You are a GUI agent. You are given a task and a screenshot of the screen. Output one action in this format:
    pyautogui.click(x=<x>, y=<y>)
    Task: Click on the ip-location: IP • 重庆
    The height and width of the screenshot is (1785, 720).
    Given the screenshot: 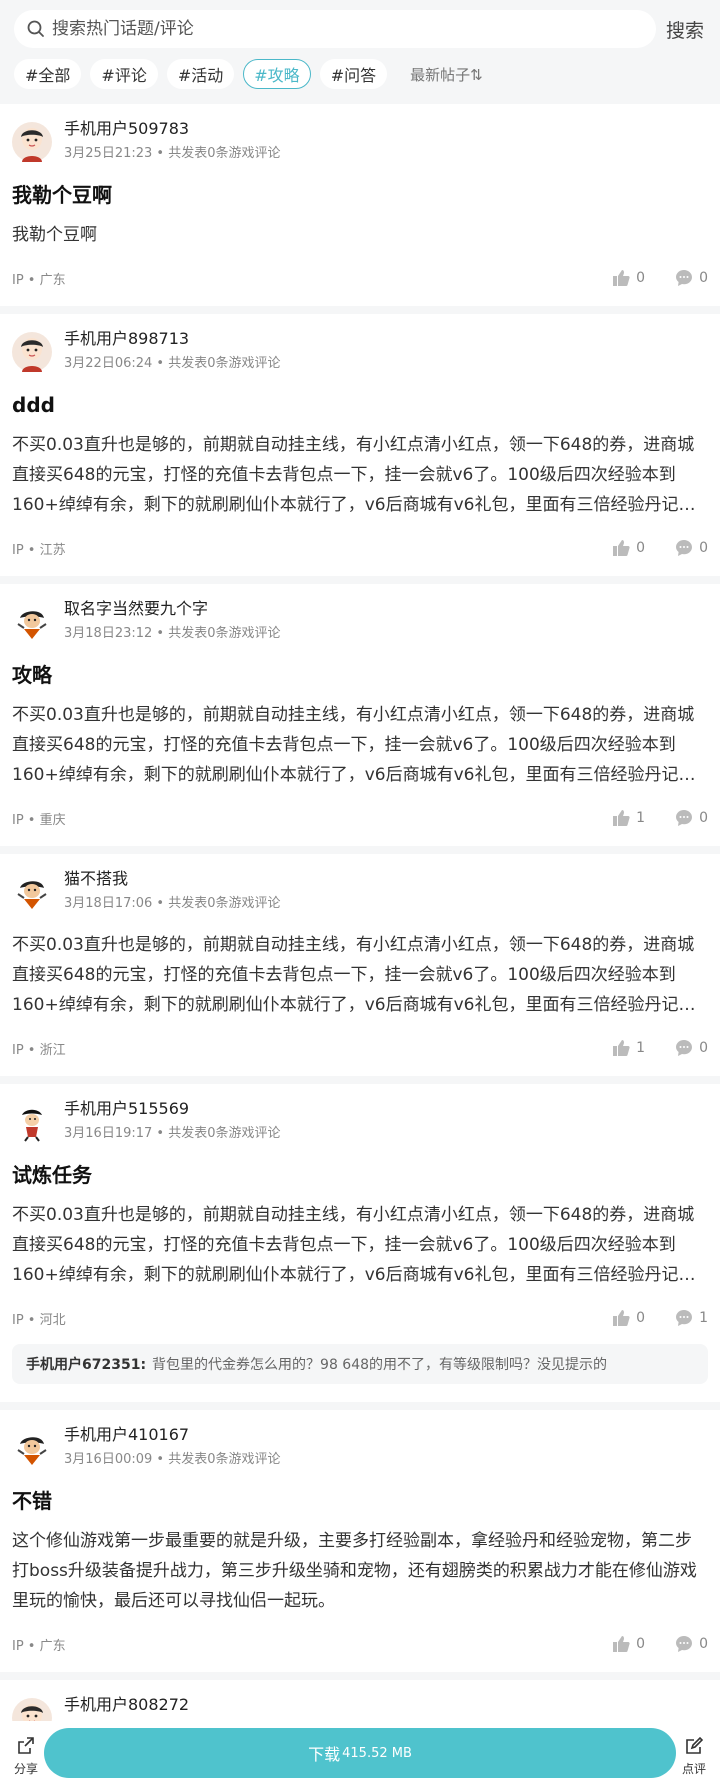 What is the action you would take?
    pyautogui.click(x=39, y=820)
    